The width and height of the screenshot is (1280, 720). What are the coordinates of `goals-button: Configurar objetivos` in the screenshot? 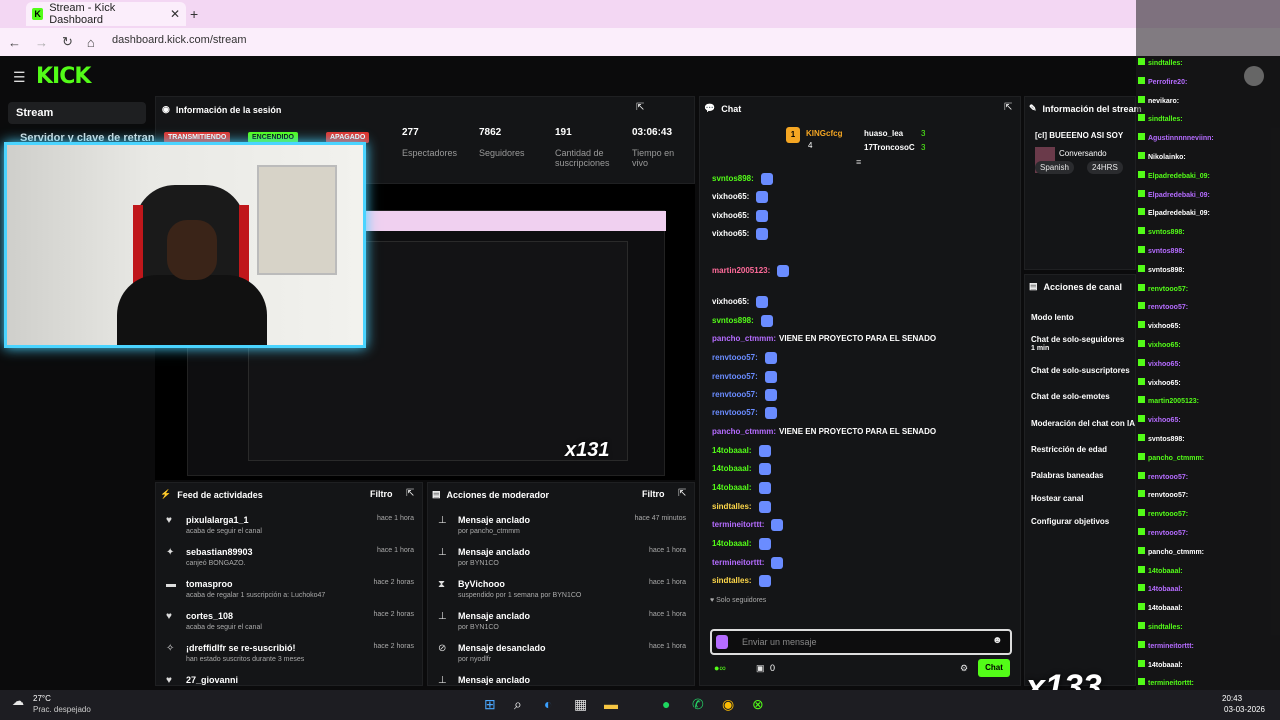 It's located at (1070, 521).